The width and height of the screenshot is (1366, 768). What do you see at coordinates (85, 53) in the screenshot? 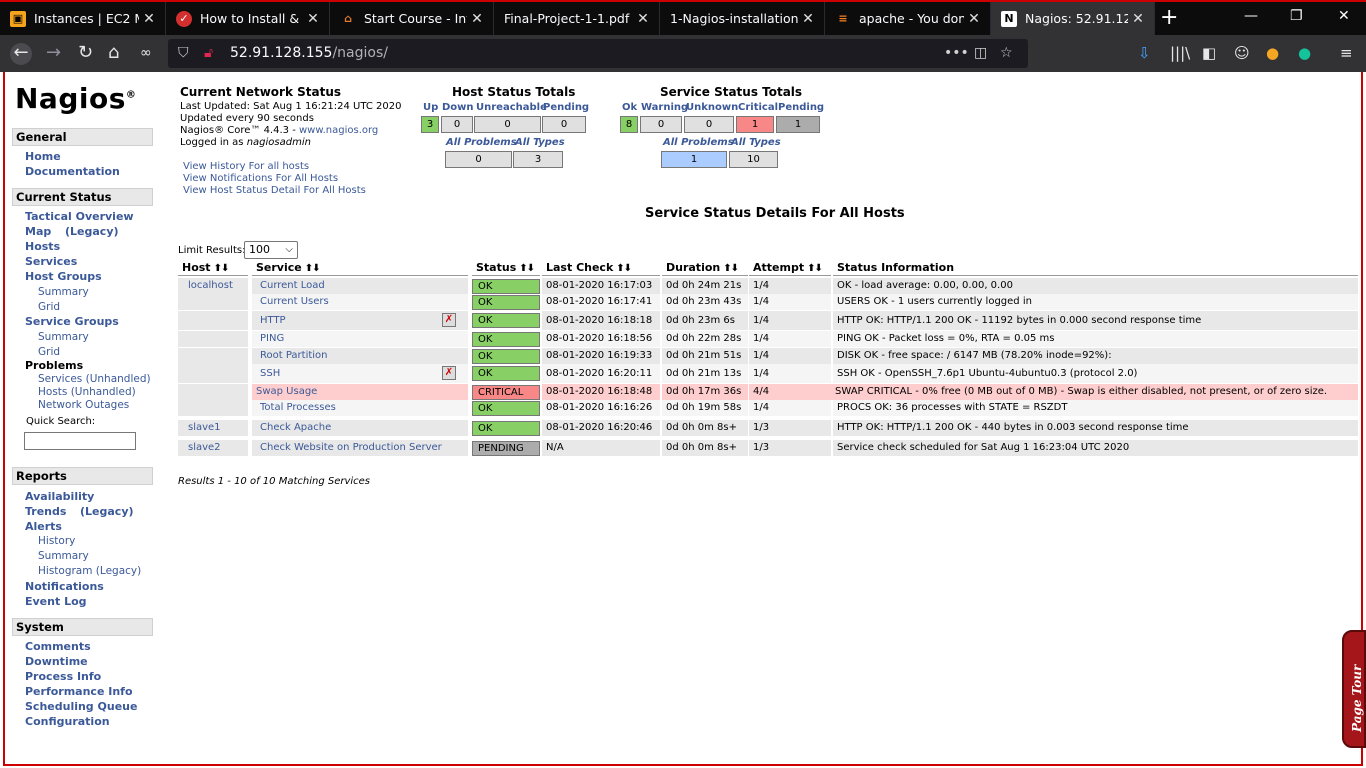
I see `reload-icon: ↻` at bounding box center [85, 53].